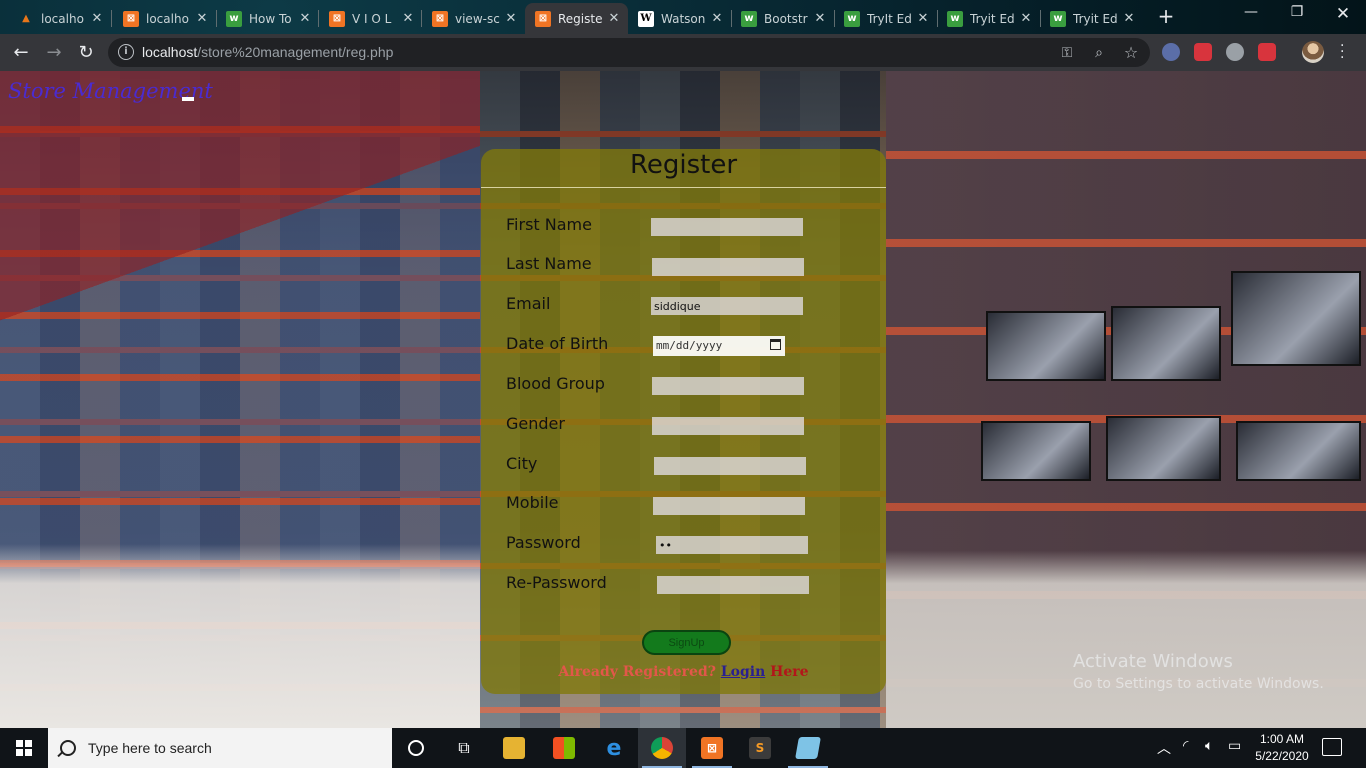  I want to click on windows-icon, so click(24, 748).